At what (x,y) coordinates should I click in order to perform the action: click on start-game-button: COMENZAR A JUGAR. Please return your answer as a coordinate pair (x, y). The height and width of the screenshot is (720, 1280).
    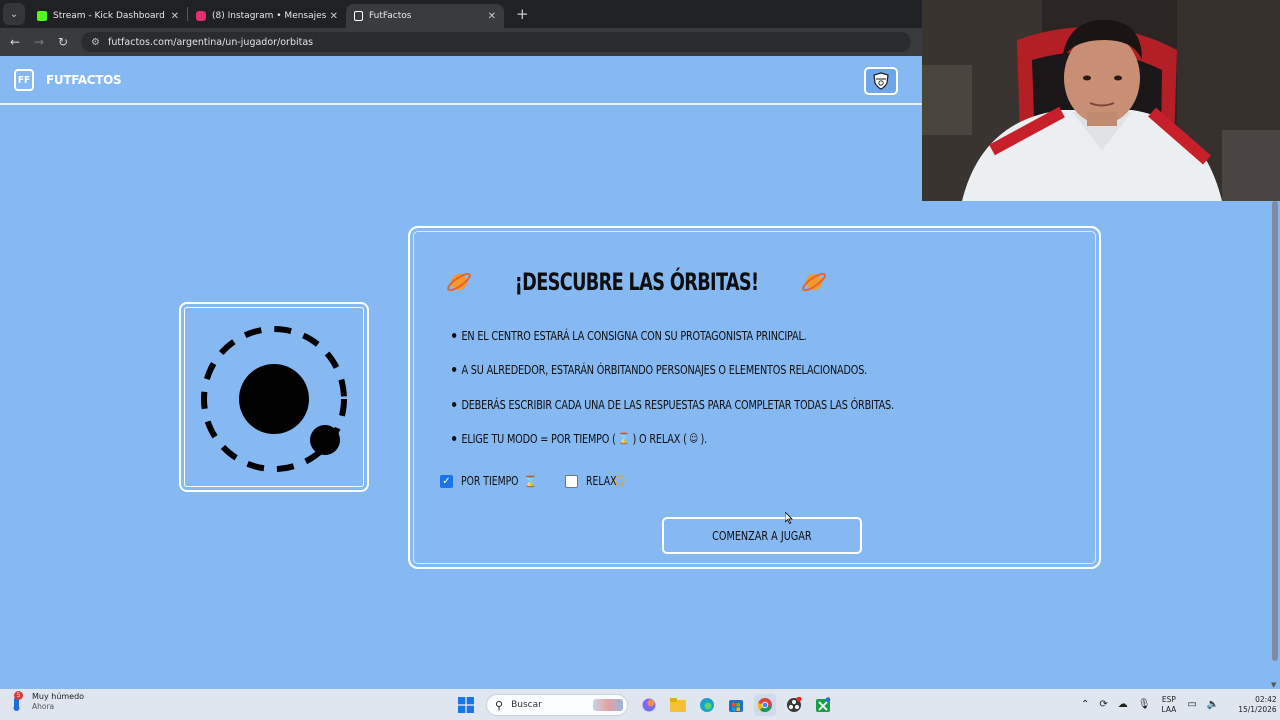
    Looking at the image, I should click on (762, 535).